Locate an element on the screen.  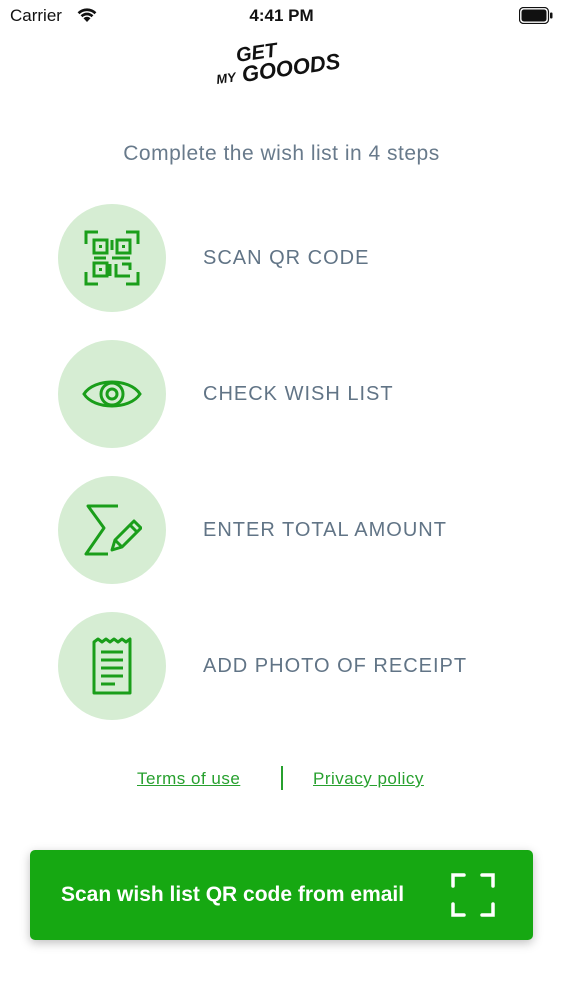
step-label: ENTER TOTAL AMOUNT is located at coordinates (325, 530).